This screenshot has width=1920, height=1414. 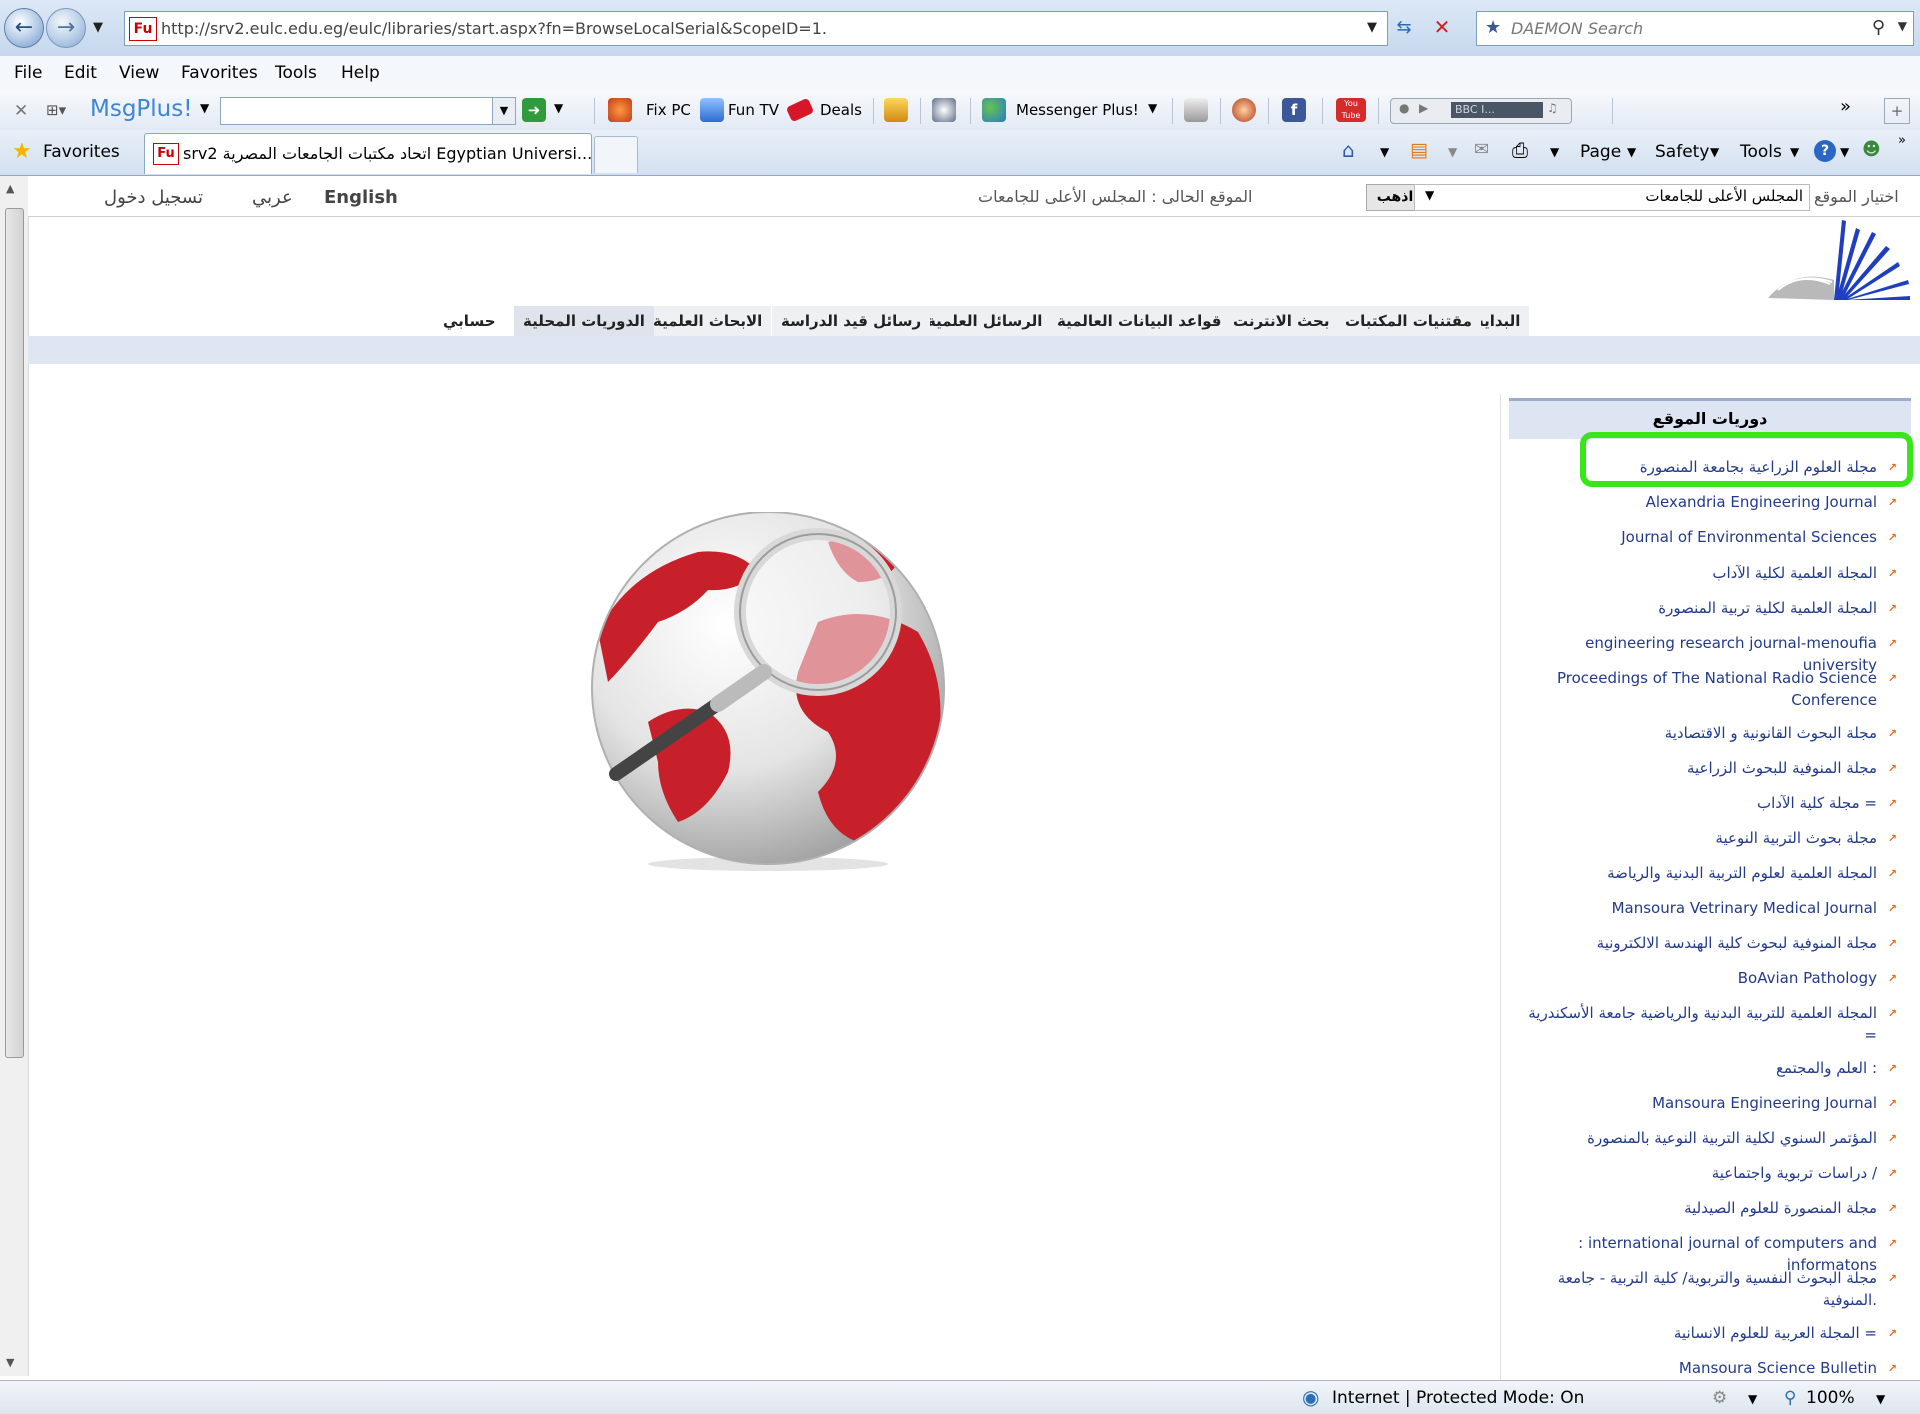 What do you see at coordinates (1404, 108) in the screenshot?
I see `prev-track-icon: ●` at bounding box center [1404, 108].